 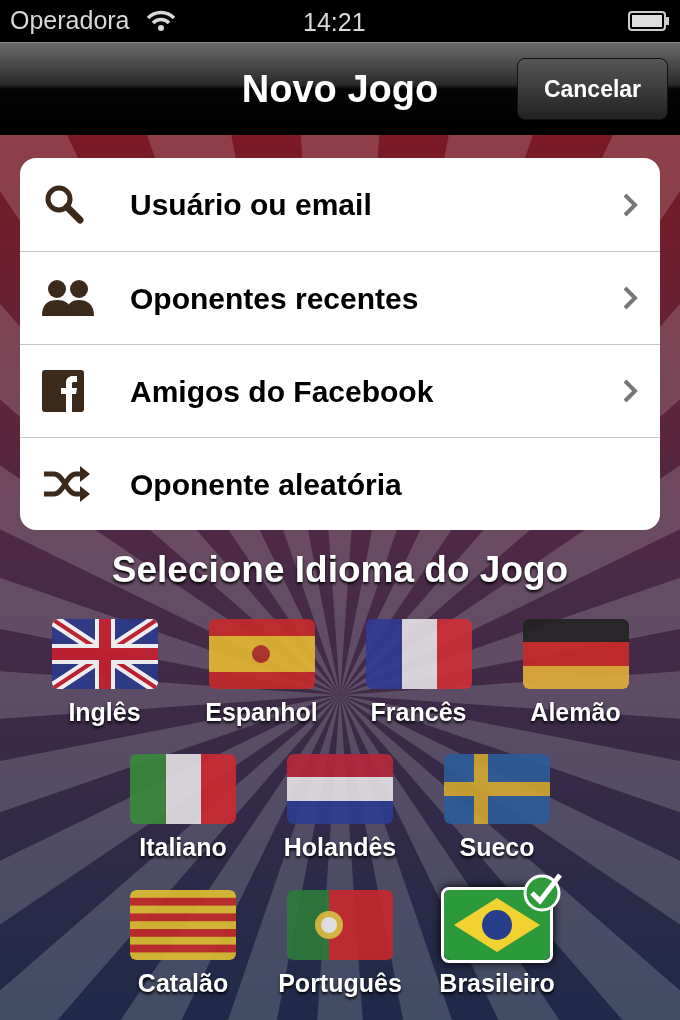 What do you see at coordinates (418, 712) in the screenshot?
I see `language-label: Francês` at bounding box center [418, 712].